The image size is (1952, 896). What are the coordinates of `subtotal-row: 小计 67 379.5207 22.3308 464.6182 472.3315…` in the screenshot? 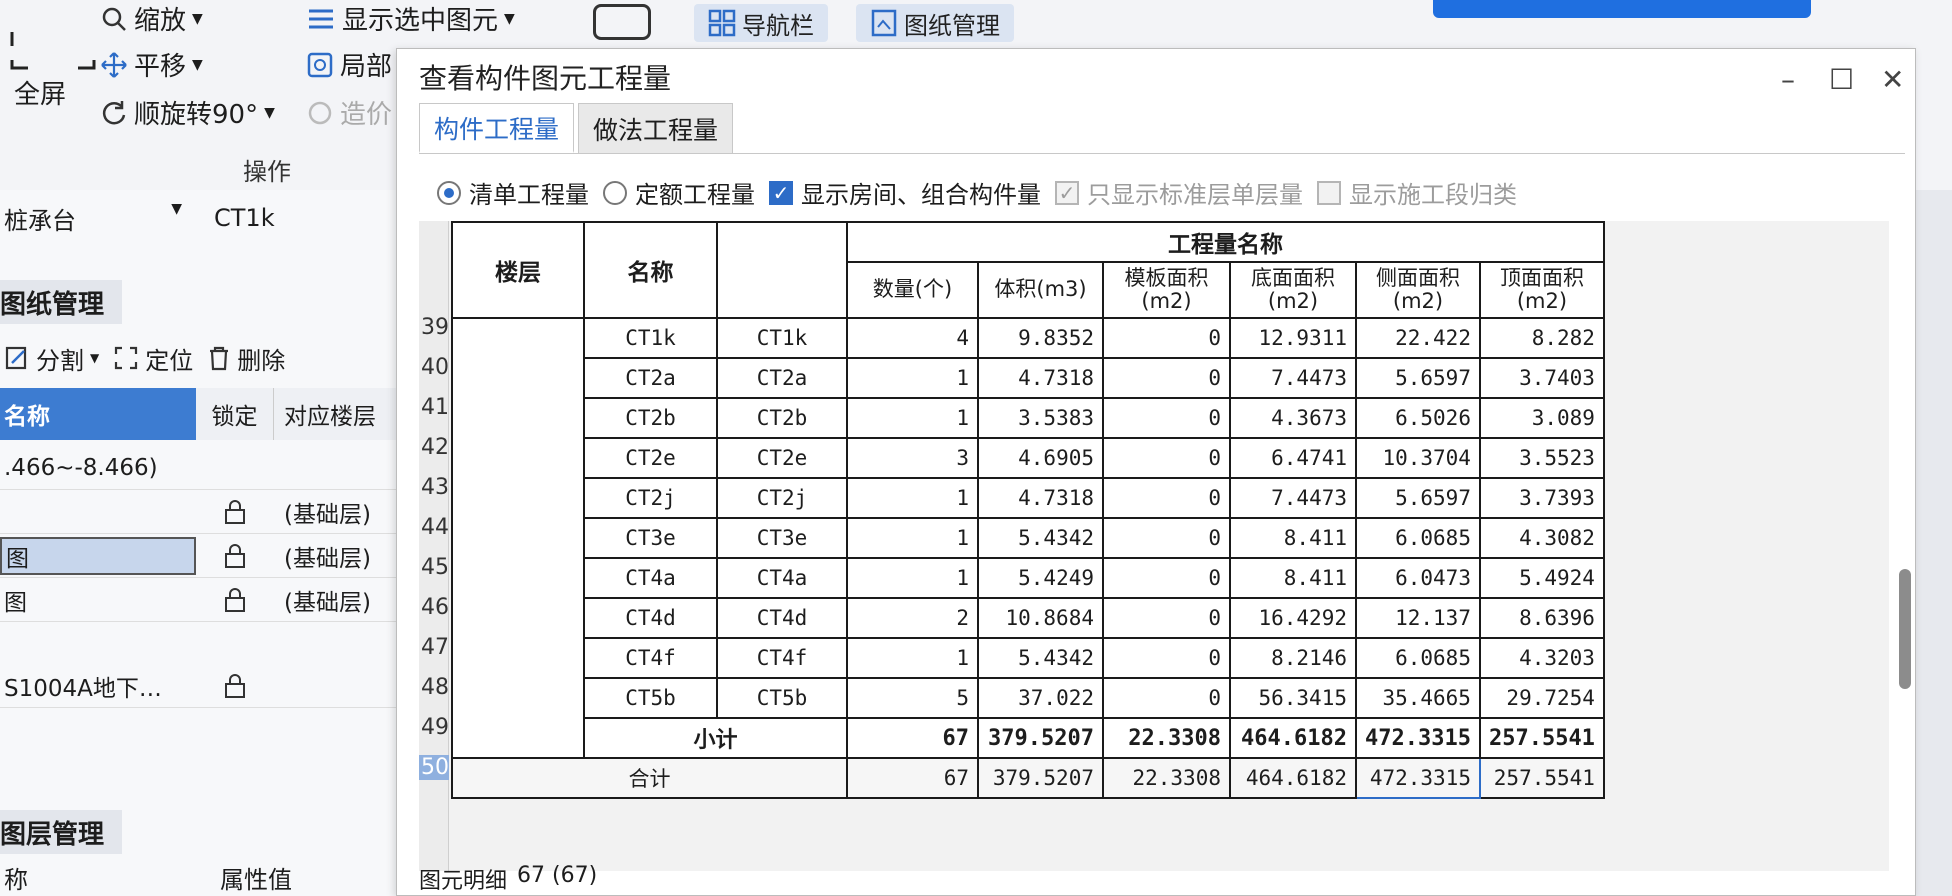 It's located at (1028, 738).